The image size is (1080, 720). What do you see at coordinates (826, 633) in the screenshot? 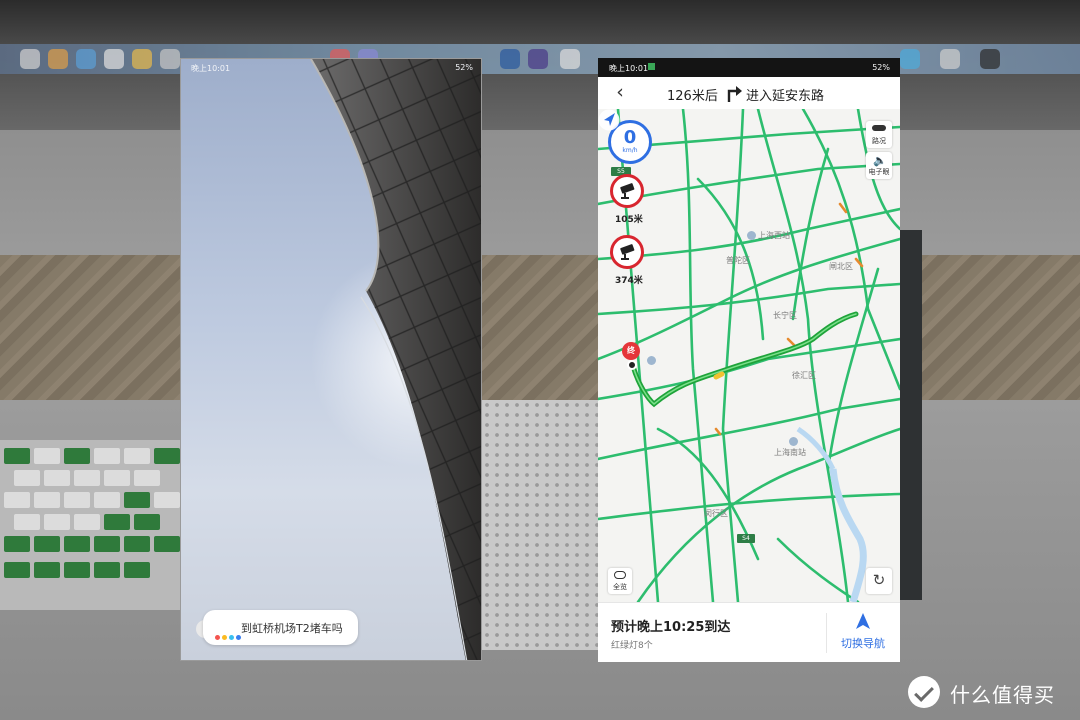
I see `panel-divider` at bounding box center [826, 633].